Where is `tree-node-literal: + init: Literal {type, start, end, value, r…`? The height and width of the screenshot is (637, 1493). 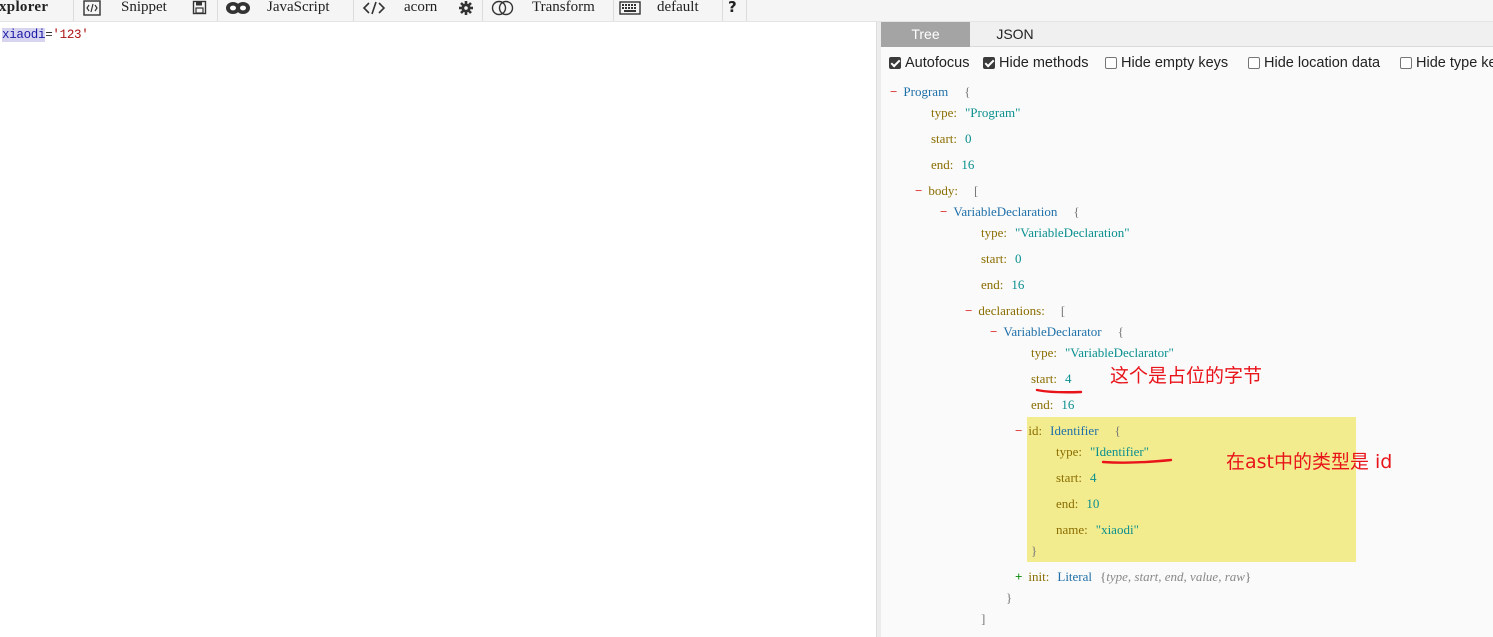
tree-node-literal: + init: Literal {type, start, end, value, r… is located at coordinates (1133, 577).